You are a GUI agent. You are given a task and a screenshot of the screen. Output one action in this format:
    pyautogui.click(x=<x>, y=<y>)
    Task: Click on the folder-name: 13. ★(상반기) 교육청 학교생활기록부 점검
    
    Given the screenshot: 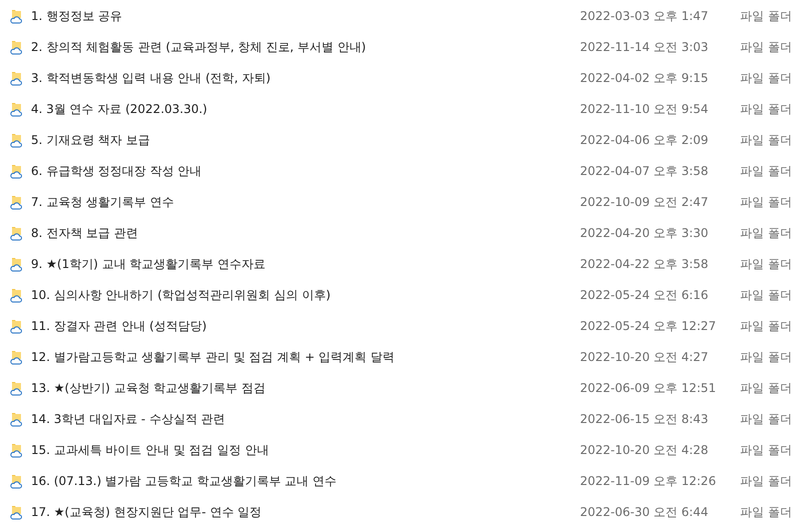 What is the action you would take?
    pyautogui.click(x=305, y=388)
    